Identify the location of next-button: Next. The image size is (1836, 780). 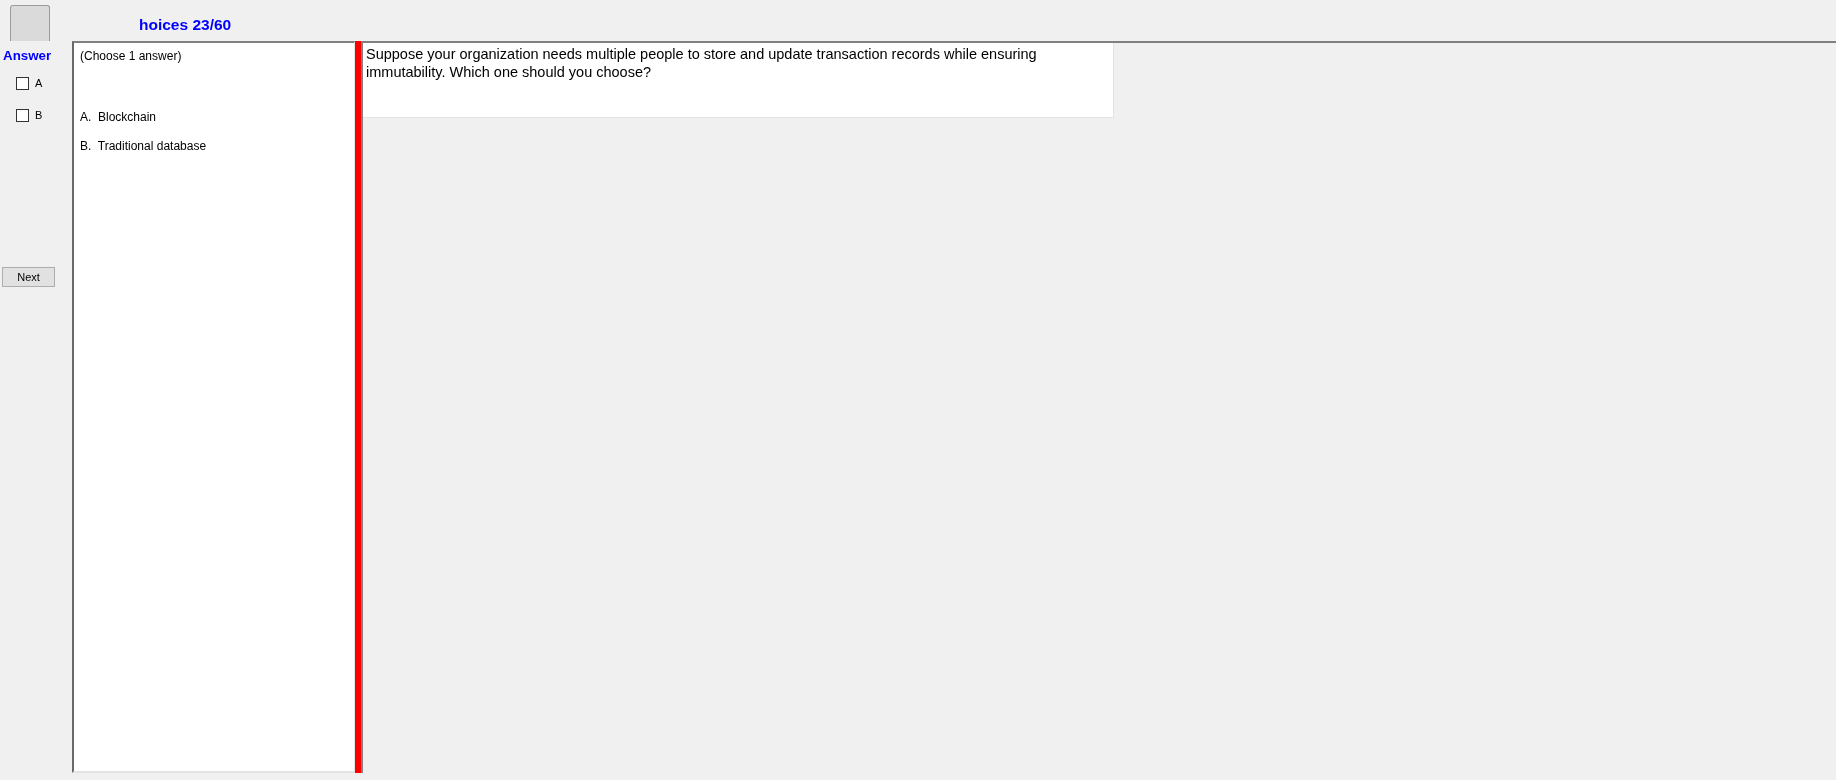
(28, 277).